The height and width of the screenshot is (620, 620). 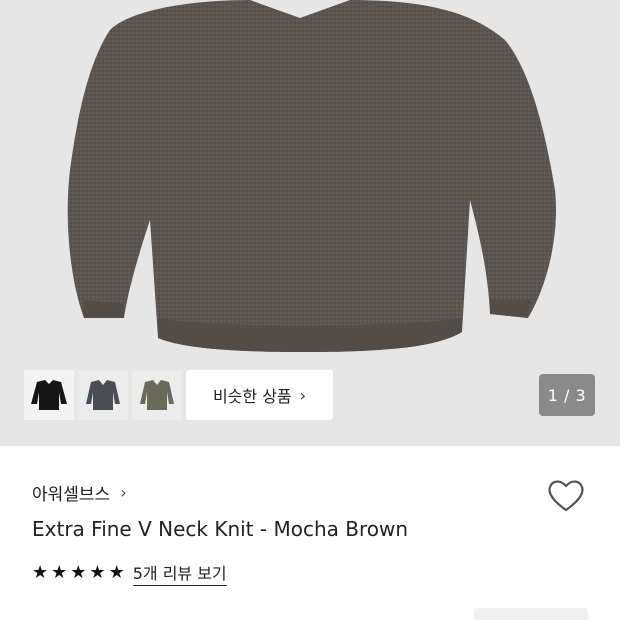 I want to click on brand-link: 아워셀브스 ›, so click(x=79, y=492).